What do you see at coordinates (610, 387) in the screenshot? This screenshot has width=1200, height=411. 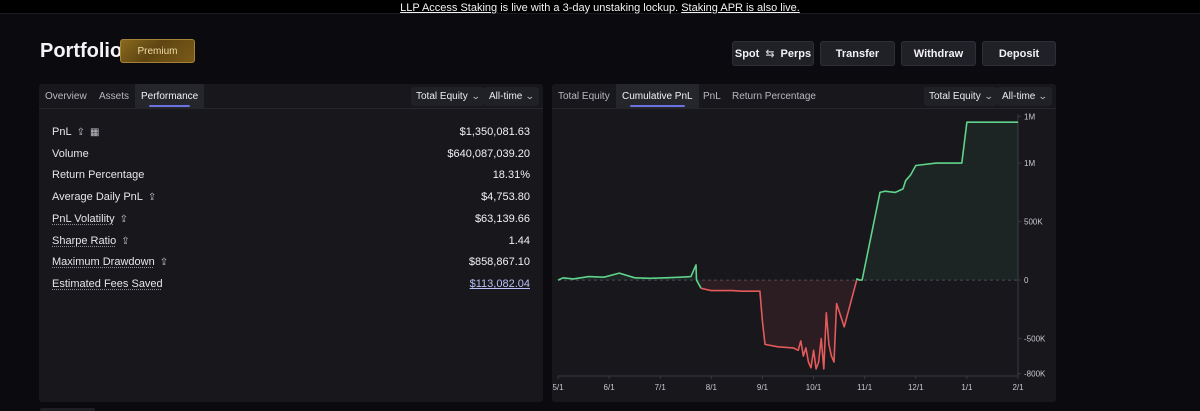 I see `x-tick-label-1: 6/1` at bounding box center [610, 387].